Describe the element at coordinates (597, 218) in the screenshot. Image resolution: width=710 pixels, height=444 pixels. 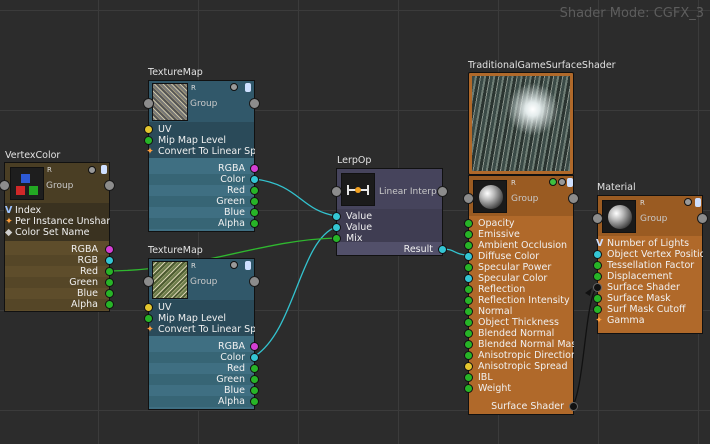
I see `material-input-port` at that location.